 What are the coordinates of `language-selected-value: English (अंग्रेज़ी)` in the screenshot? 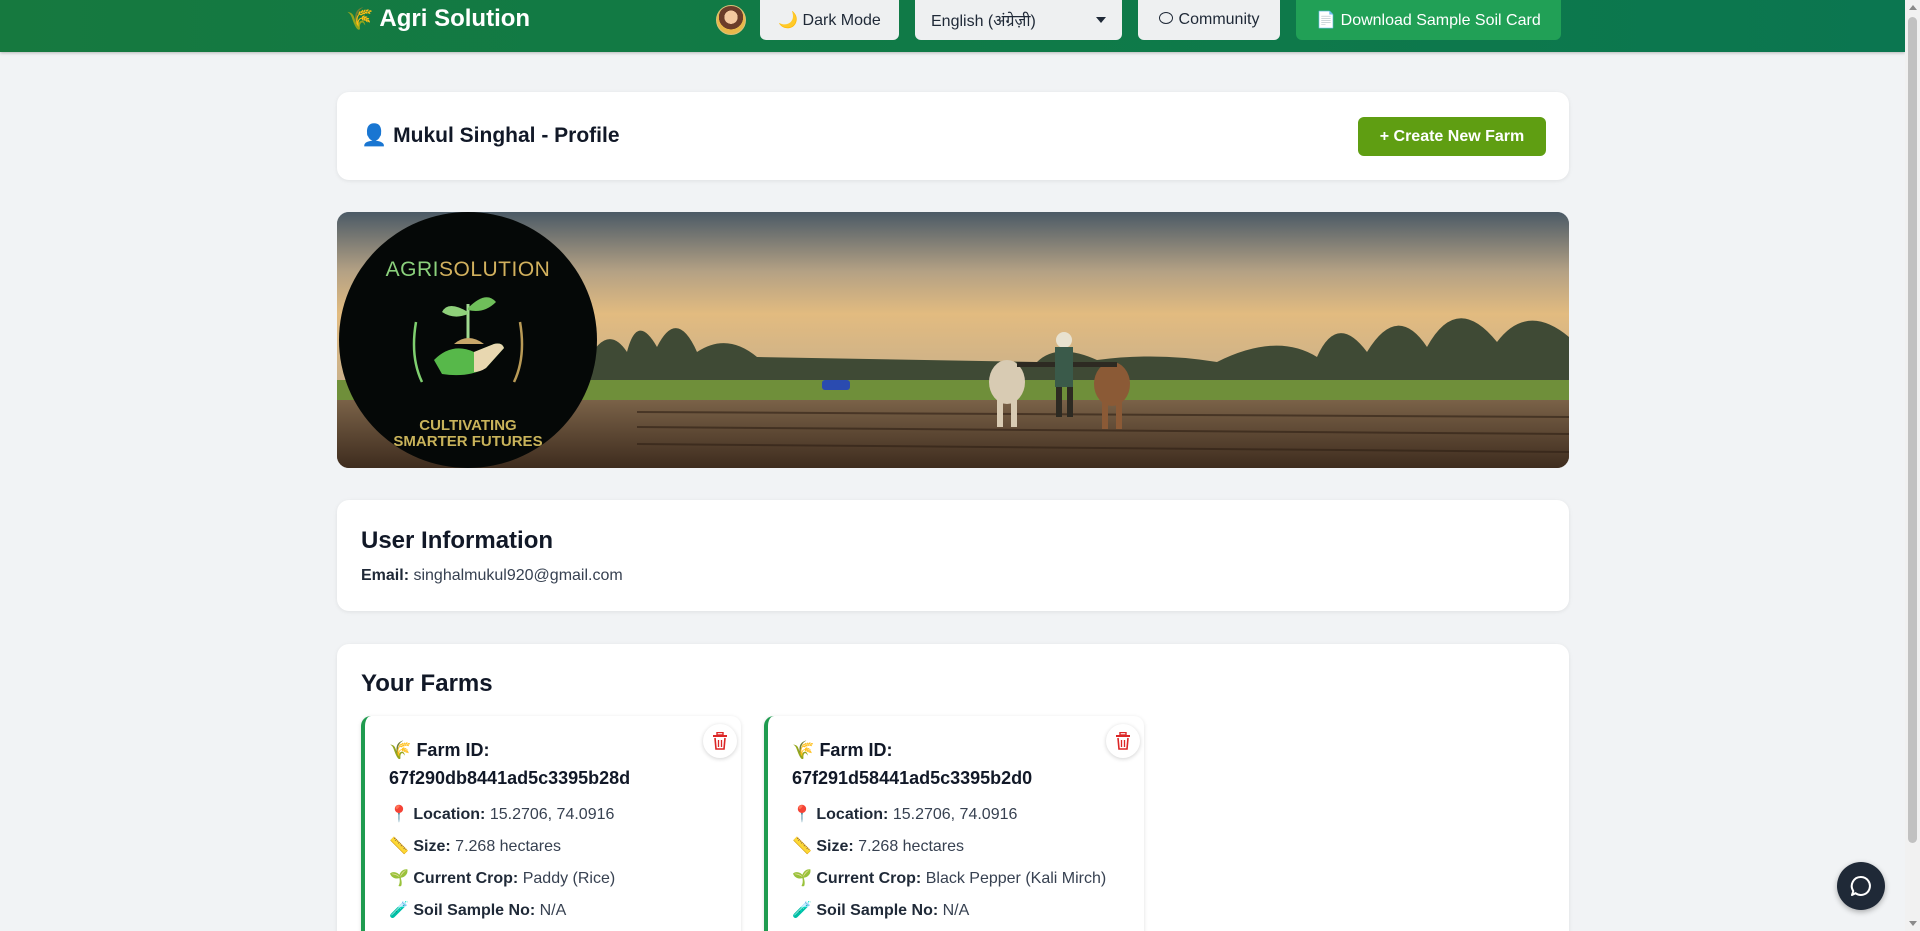 It's located at (983, 21).